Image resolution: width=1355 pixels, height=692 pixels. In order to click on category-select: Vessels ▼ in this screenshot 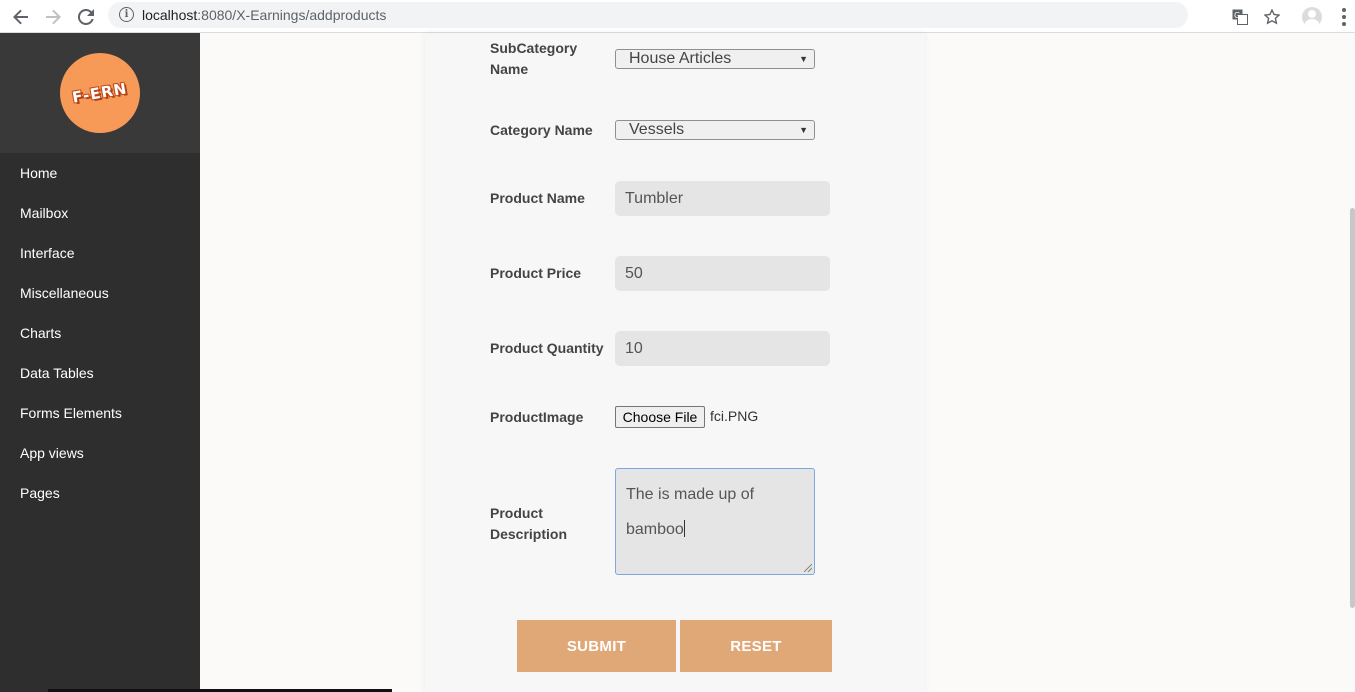, I will do `click(715, 130)`.